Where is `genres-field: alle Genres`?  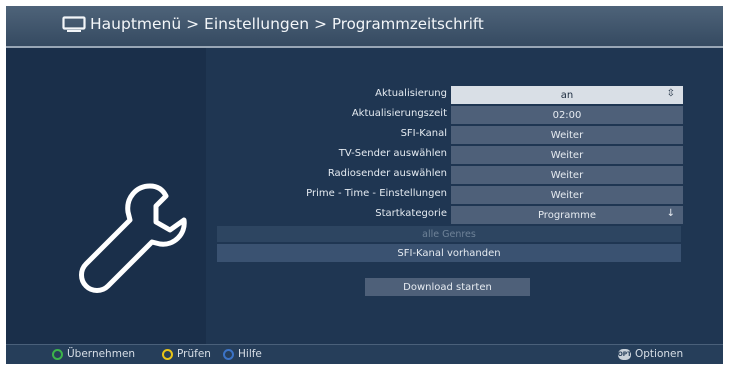
genres-field: alle Genres is located at coordinates (449, 234).